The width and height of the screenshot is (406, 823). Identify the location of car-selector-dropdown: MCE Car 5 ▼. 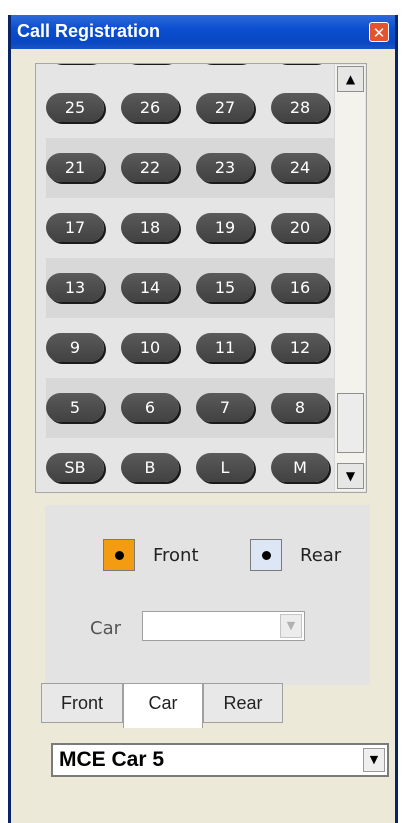
(220, 760).